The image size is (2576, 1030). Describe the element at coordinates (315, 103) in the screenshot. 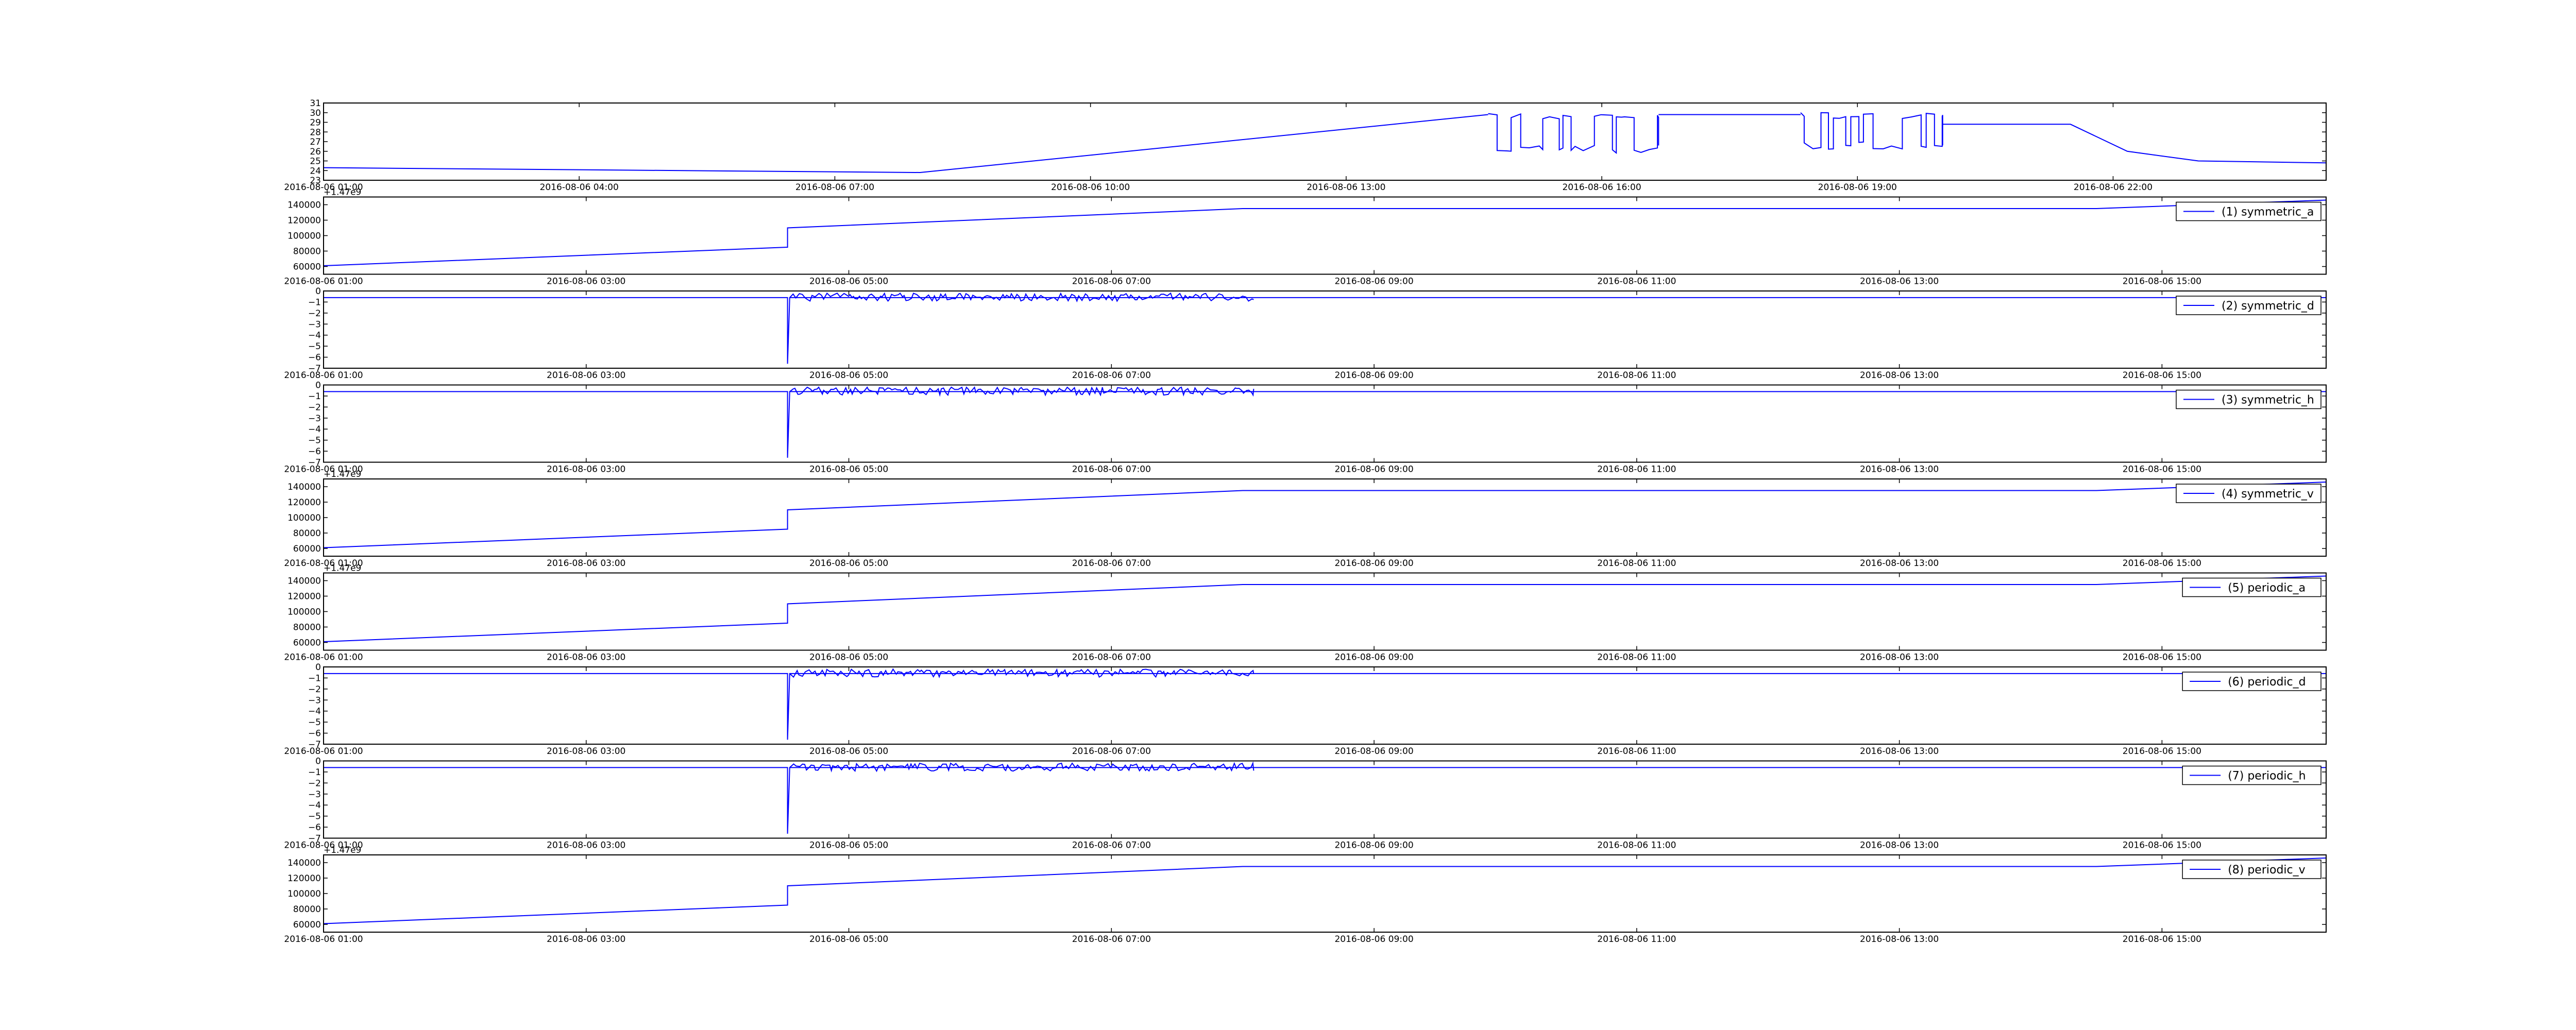

I see `y-tick-label: 31` at that location.